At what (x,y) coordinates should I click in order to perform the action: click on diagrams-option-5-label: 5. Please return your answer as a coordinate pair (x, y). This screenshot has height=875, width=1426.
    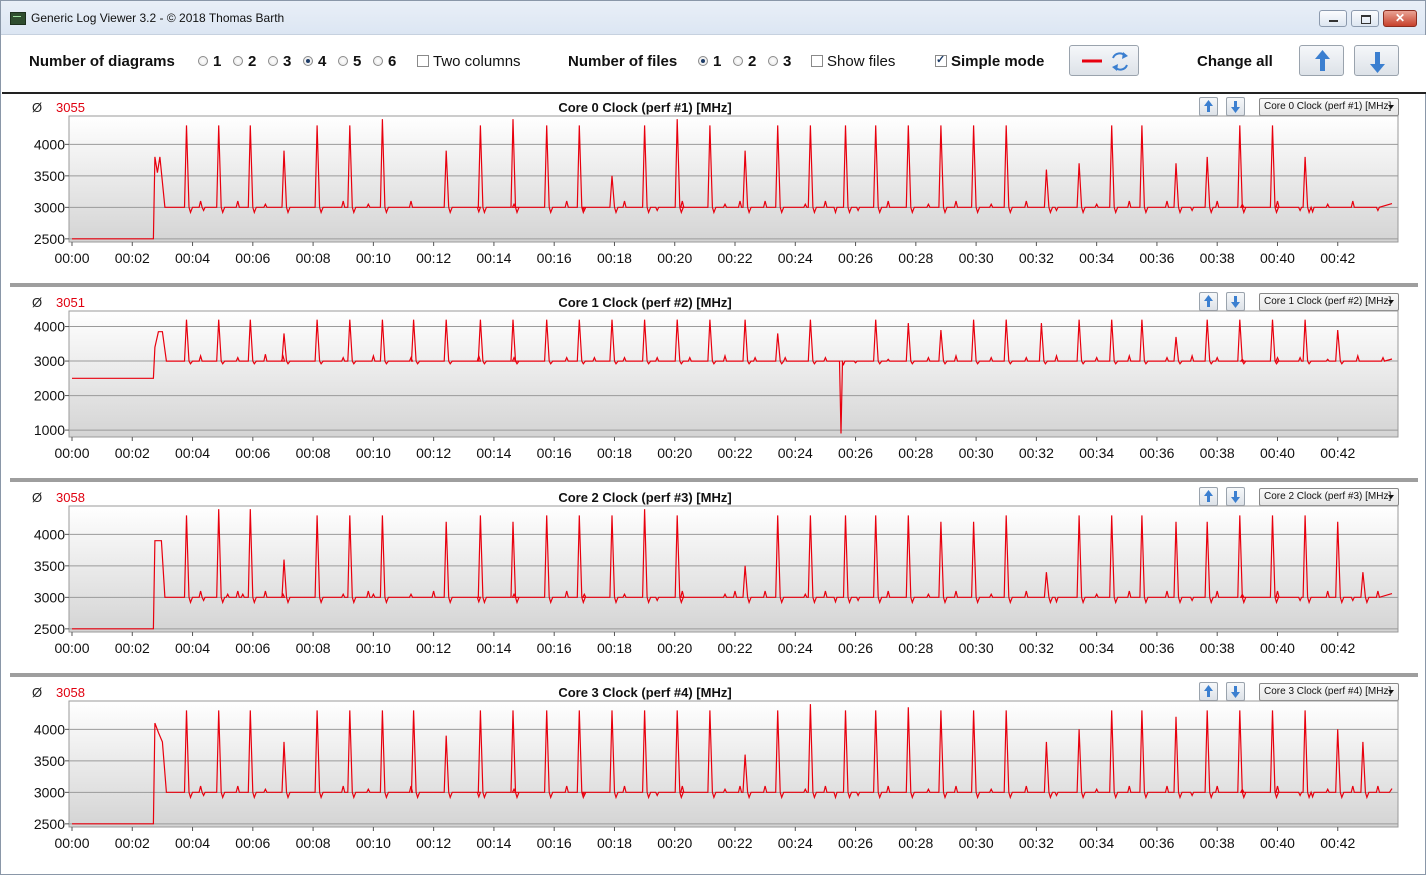
    Looking at the image, I should click on (357, 61).